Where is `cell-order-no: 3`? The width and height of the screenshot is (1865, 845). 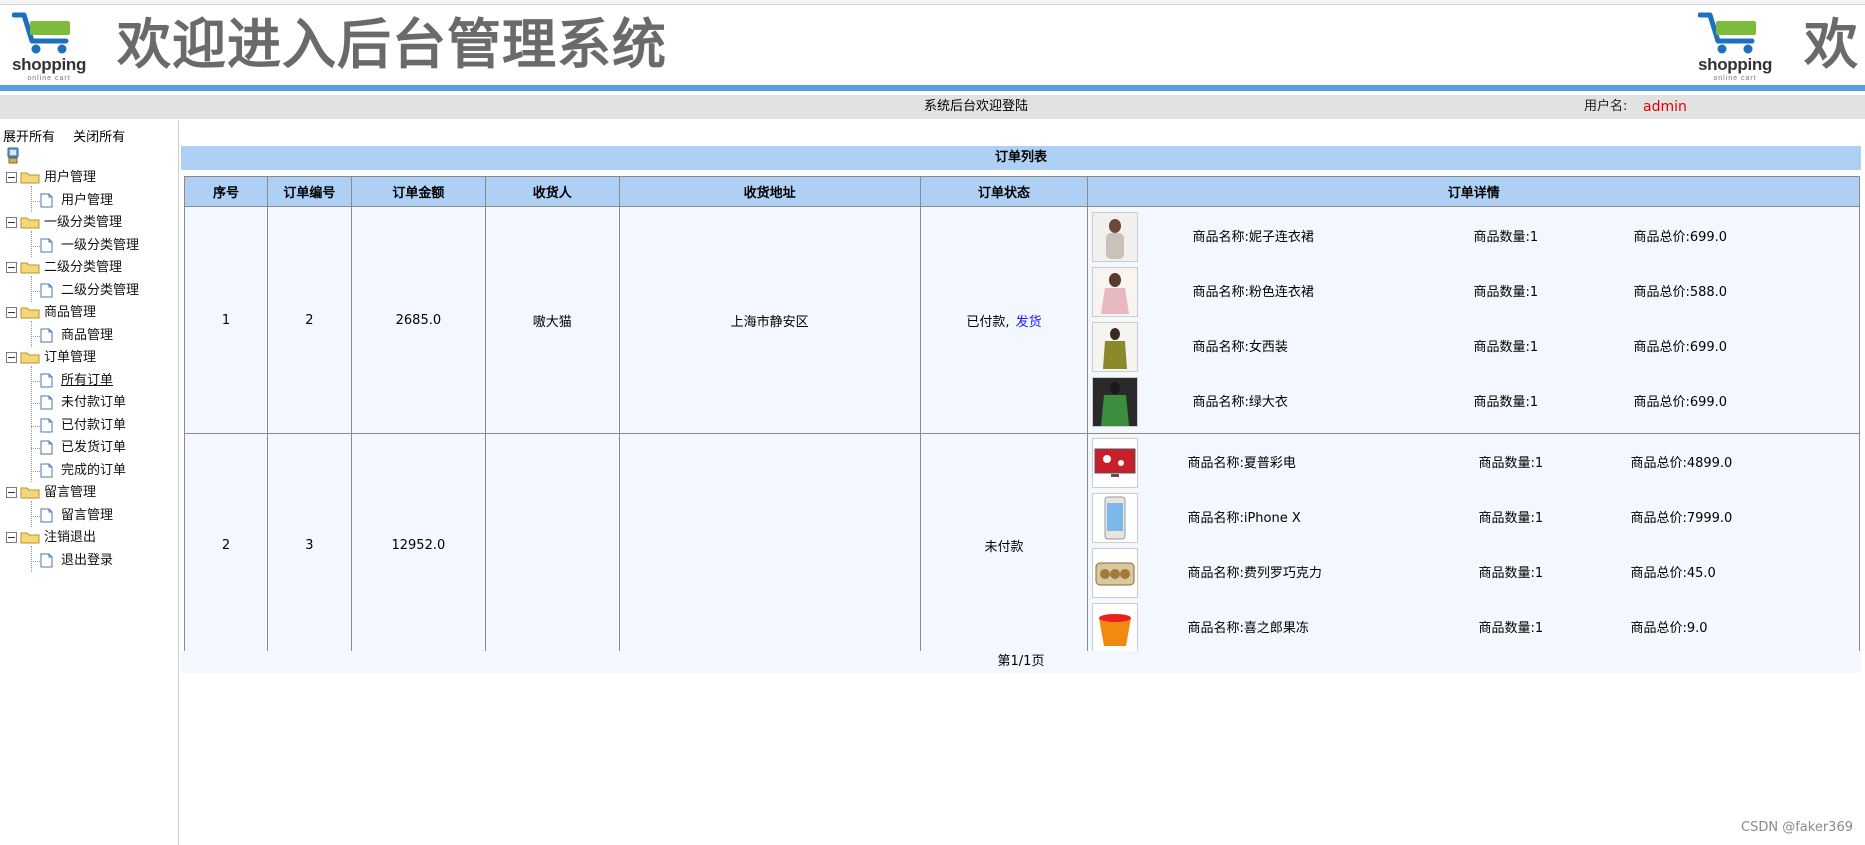
cell-order-no: 3 is located at coordinates (309, 545).